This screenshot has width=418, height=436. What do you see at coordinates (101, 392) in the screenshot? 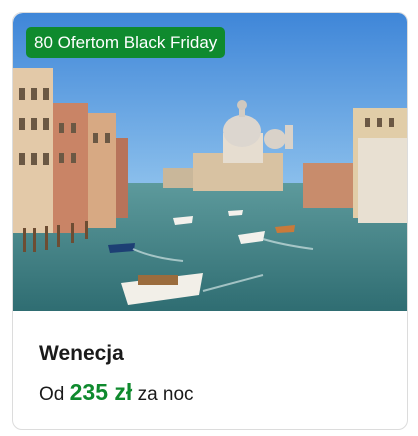
I see `price-value: 235 zł` at bounding box center [101, 392].